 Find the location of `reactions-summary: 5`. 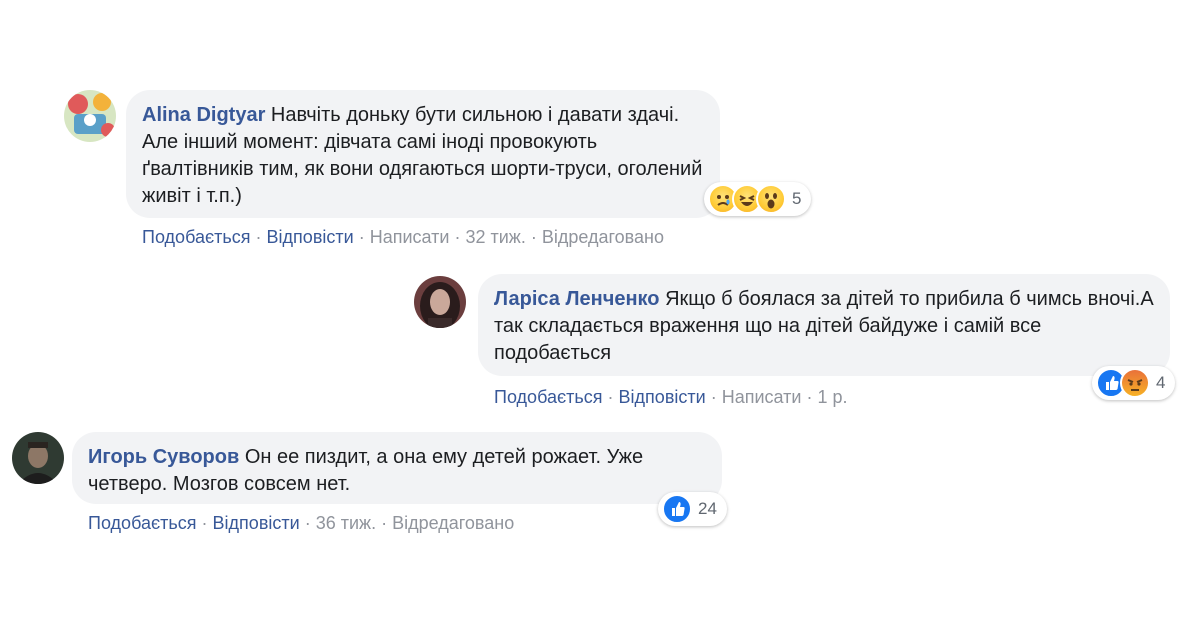

reactions-summary: 5 is located at coordinates (758, 199).